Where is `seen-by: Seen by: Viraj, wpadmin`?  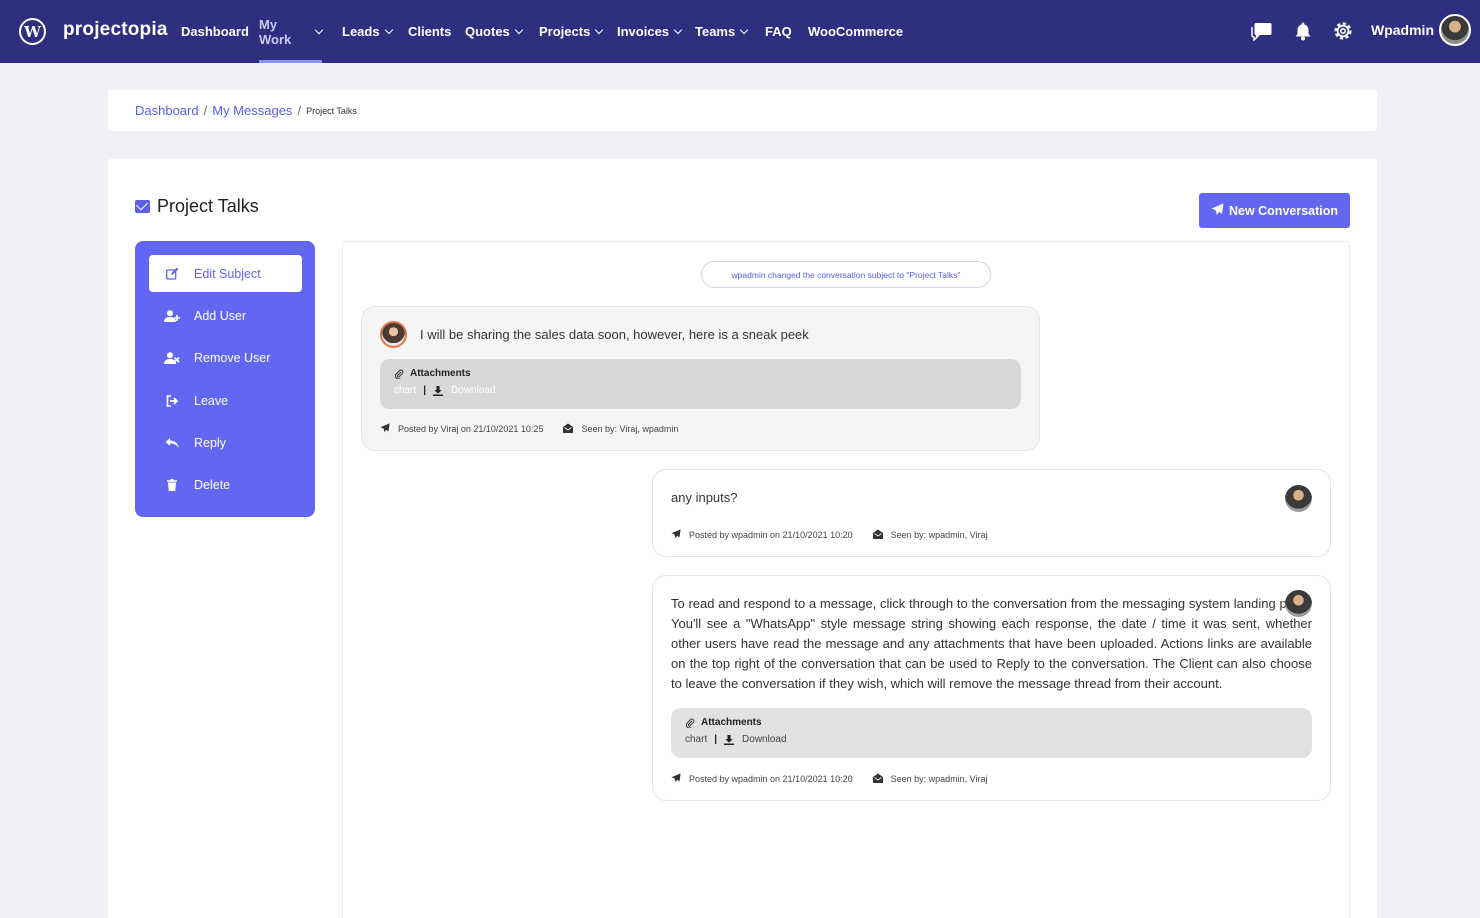
seen-by: Seen by: Viraj, wpadmin is located at coordinates (630, 429).